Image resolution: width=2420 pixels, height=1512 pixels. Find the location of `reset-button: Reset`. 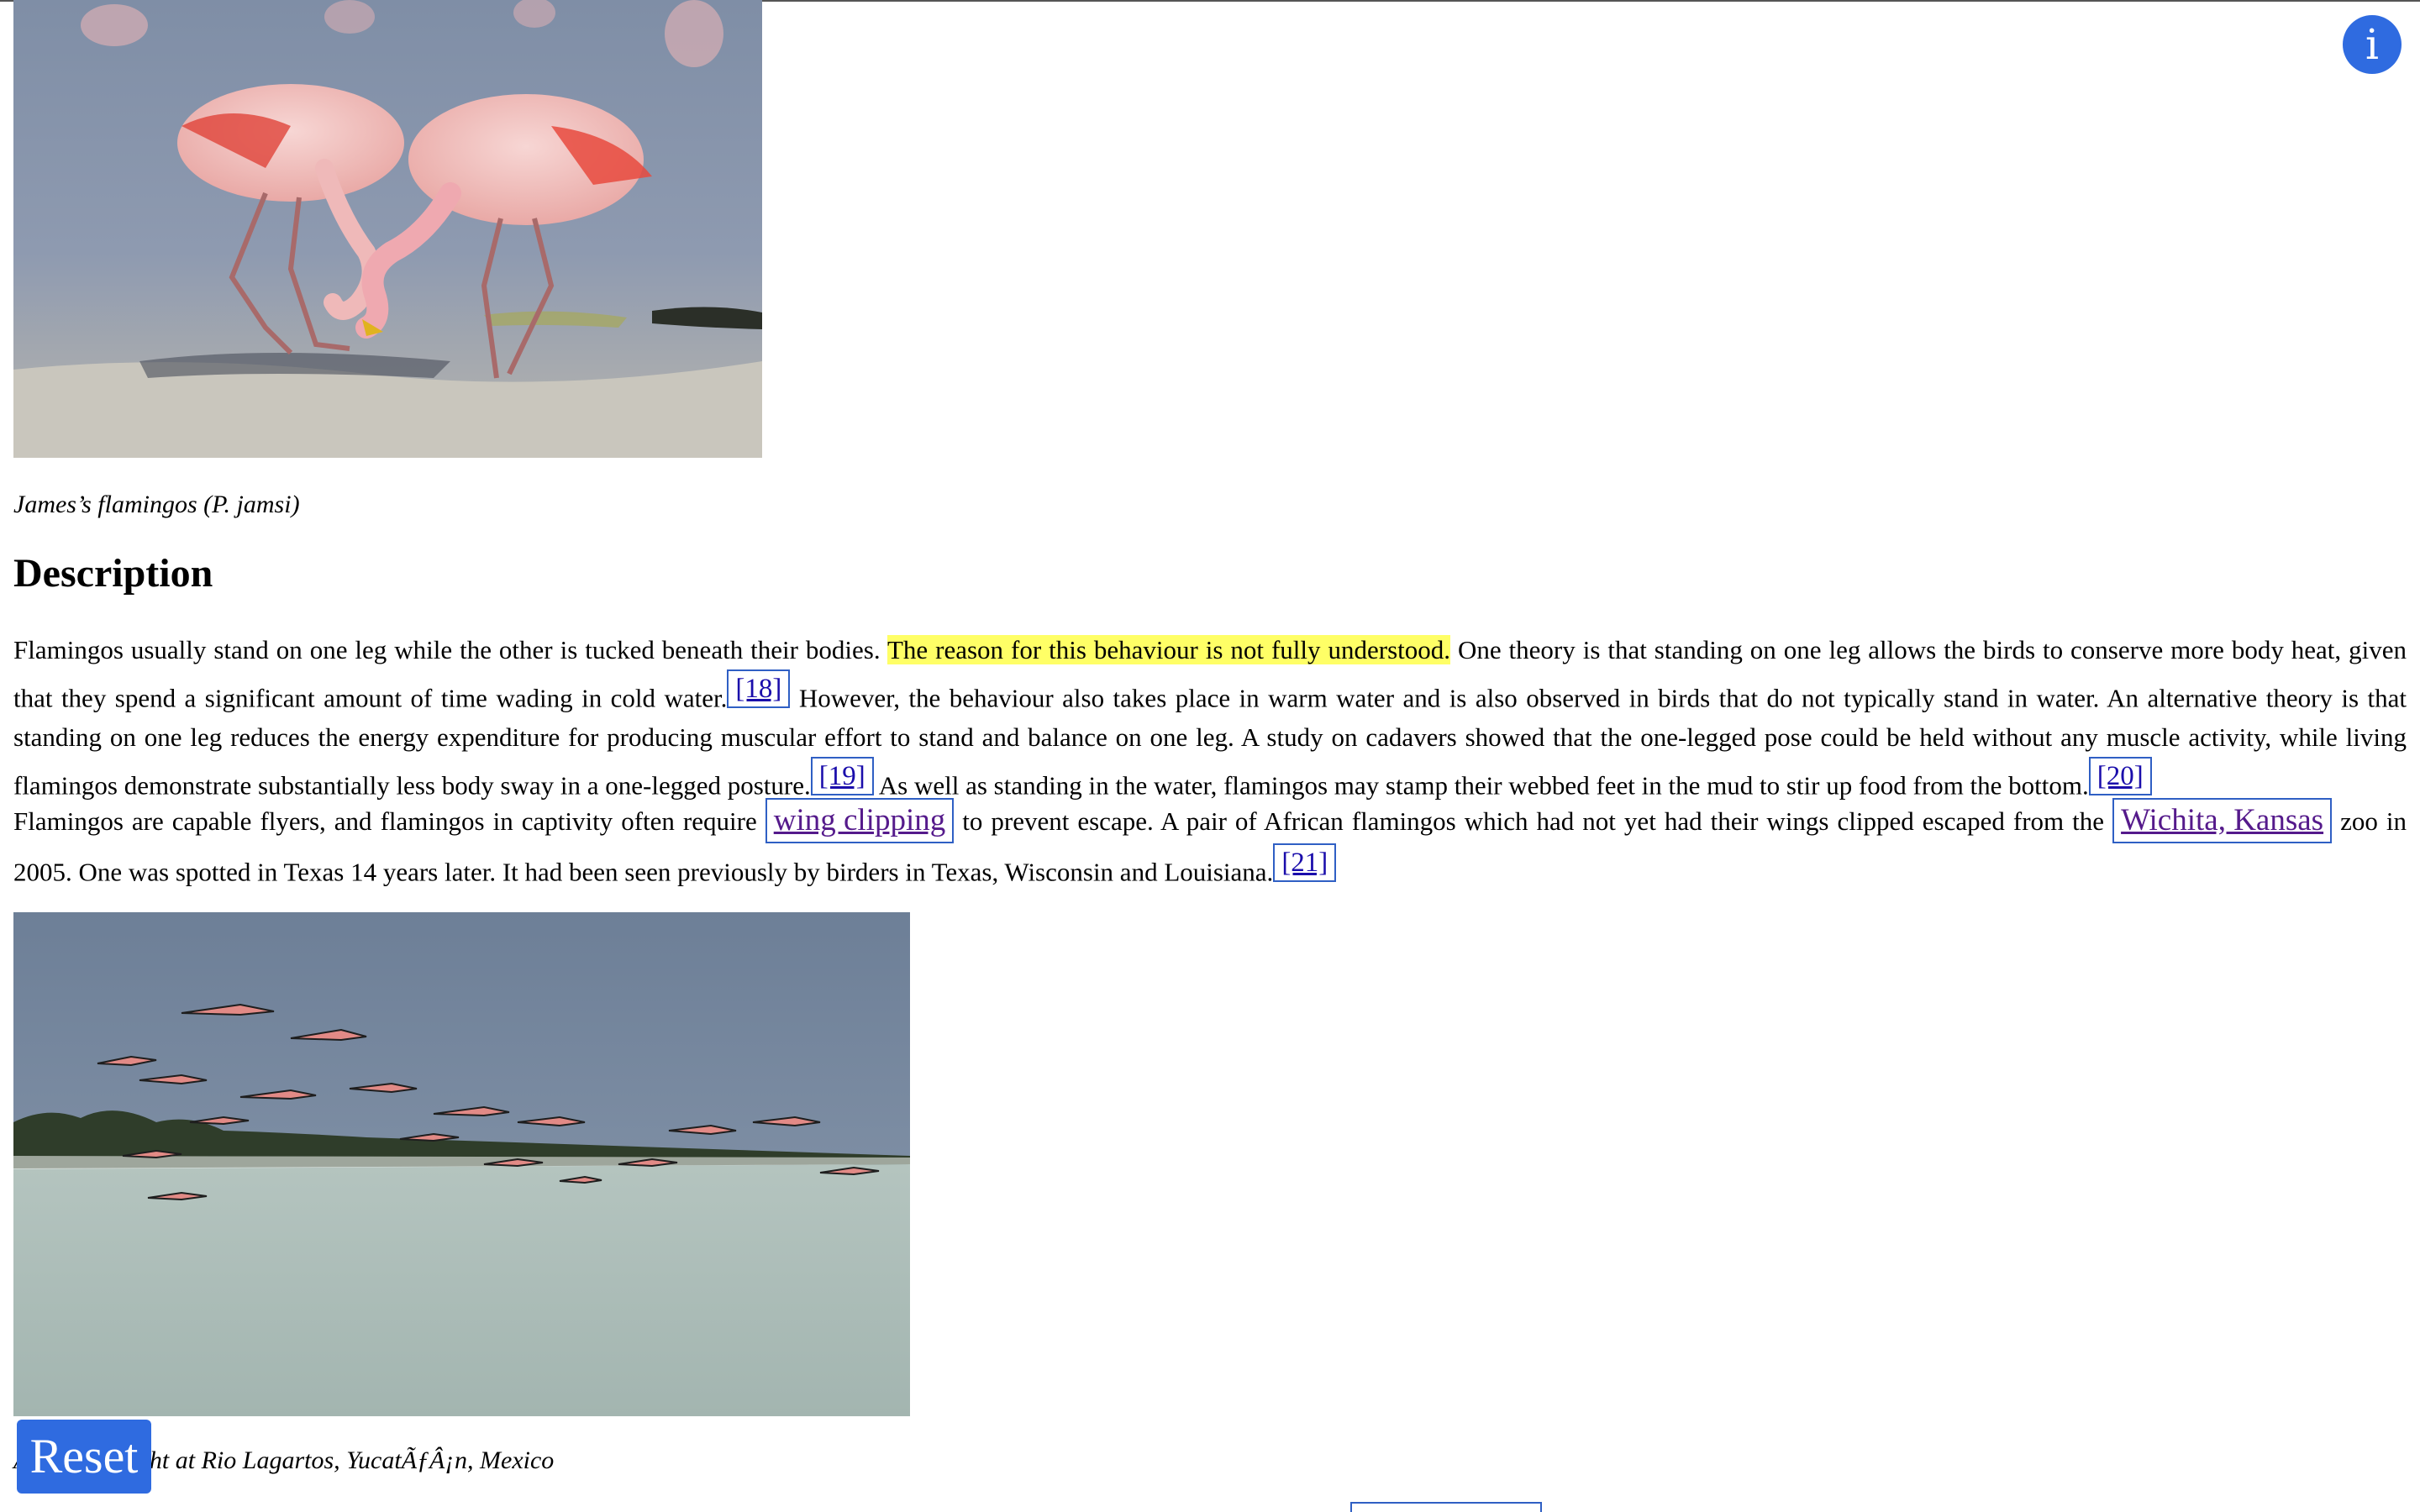

reset-button: Reset is located at coordinates (84, 1457).